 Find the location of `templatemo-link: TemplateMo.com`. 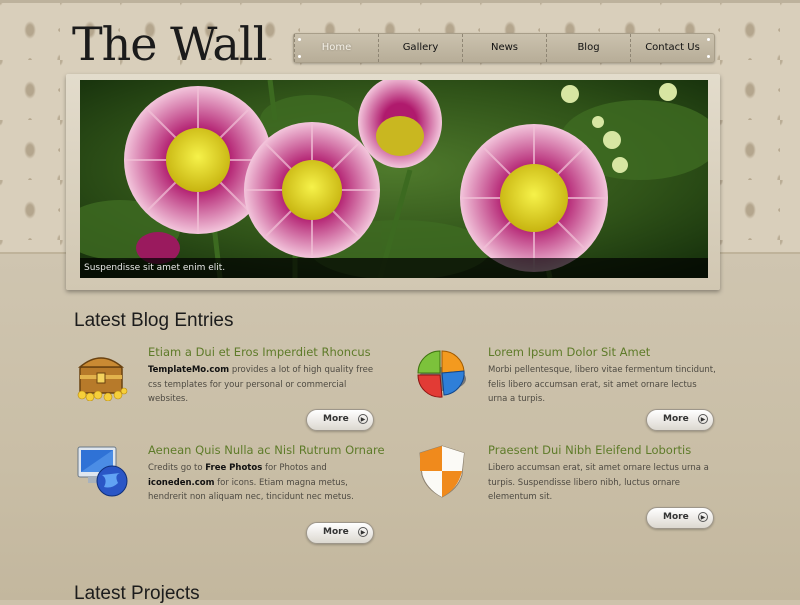

templatemo-link: TemplateMo.com is located at coordinates (188, 370).